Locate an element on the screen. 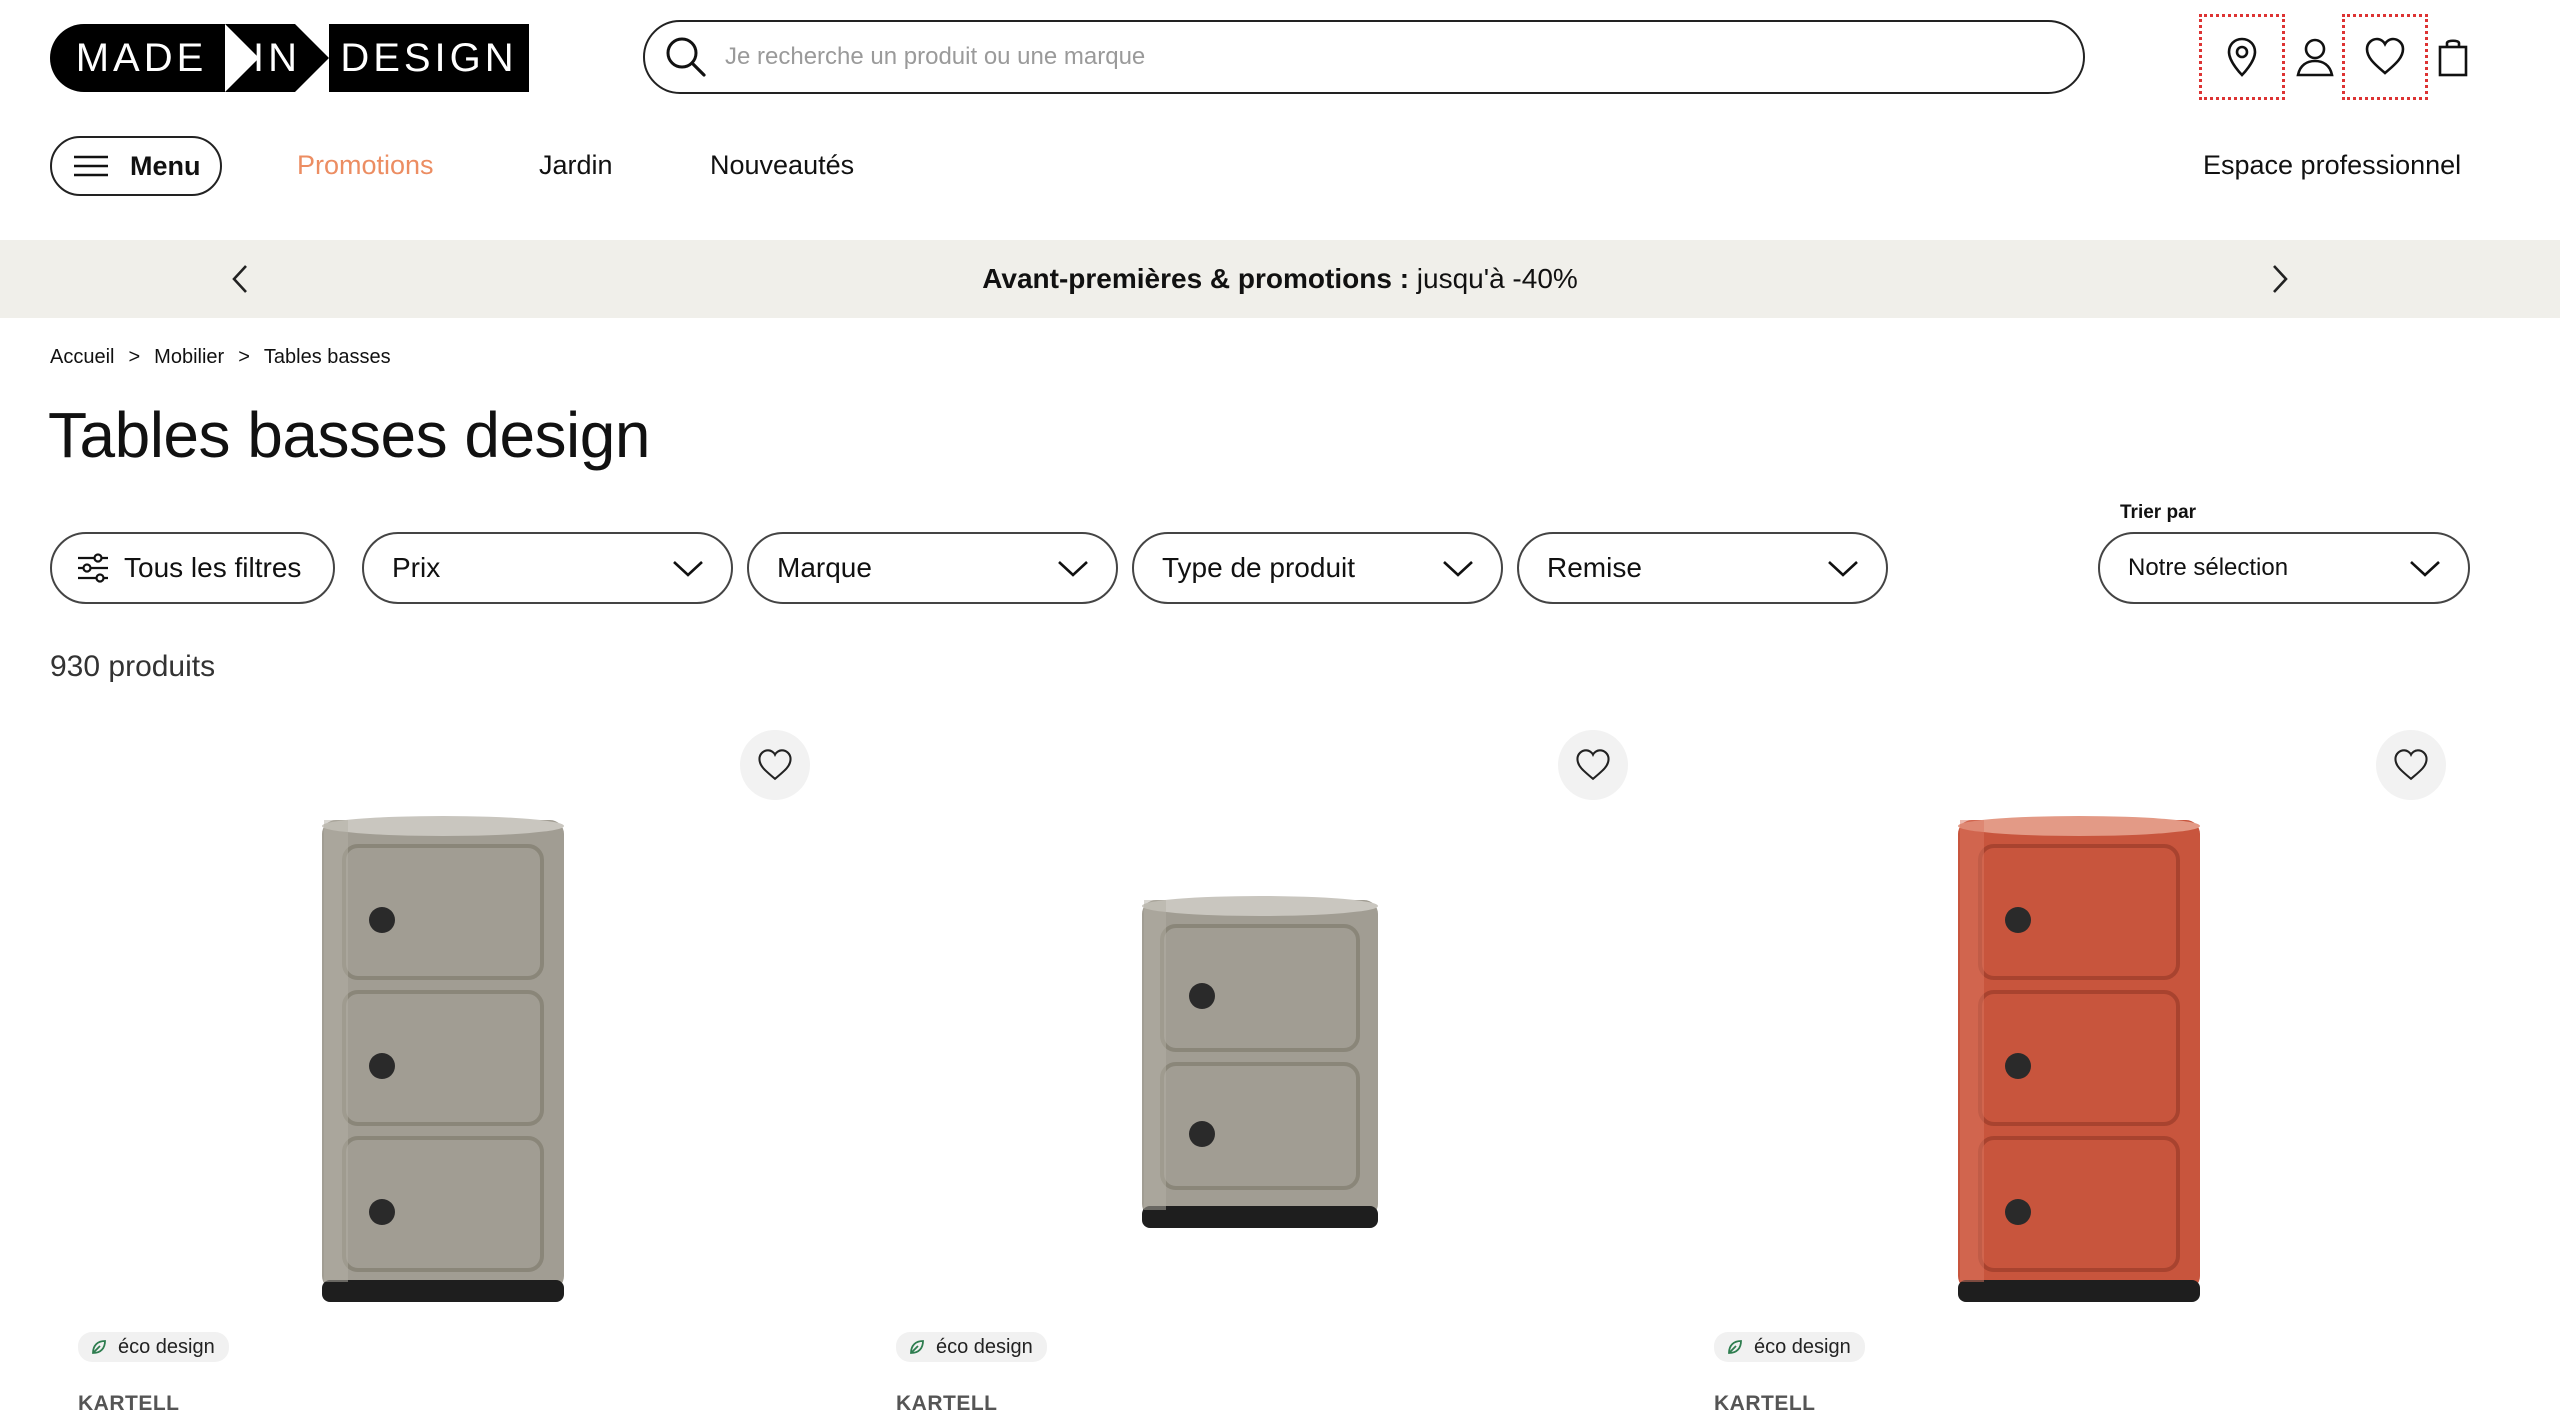 The width and height of the screenshot is (2560, 1422). nav-link-espace-professionnel: Espace professionnel is located at coordinates (2332, 165).